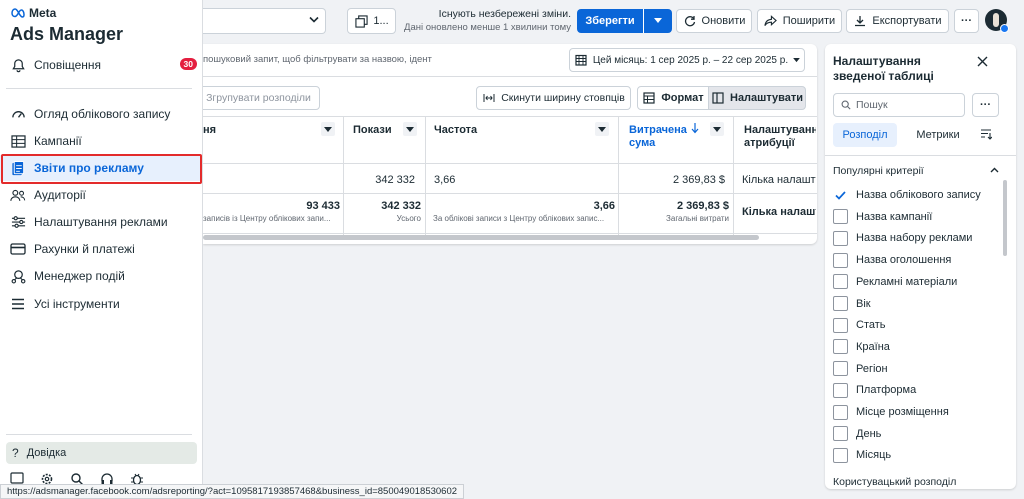 This screenshot has width=1024, height=499. Describe the element at coordinates (865, 135) in the screenshot. I see `tab-breakdown: Розподіл` at that location.